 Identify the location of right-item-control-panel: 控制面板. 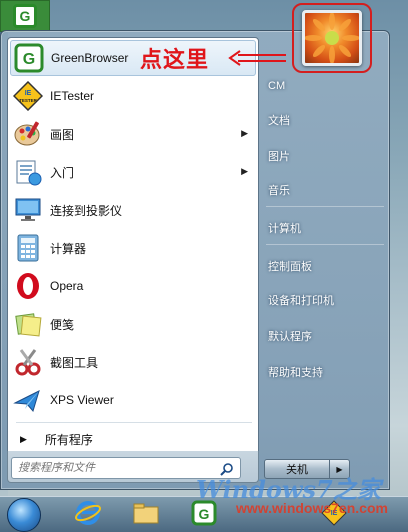
(328, 266).